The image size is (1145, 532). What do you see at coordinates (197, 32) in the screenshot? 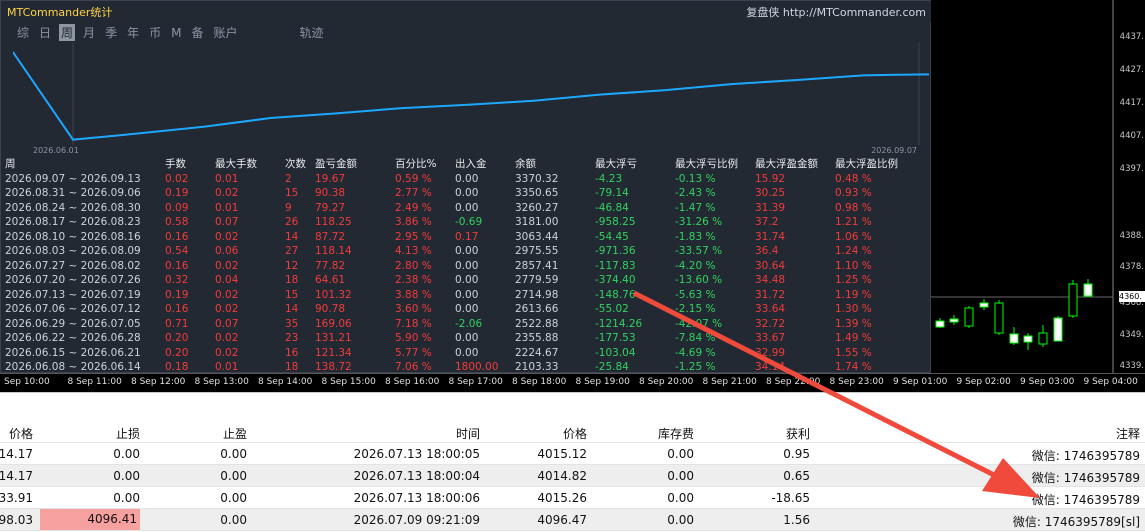
I see `tab-8: 备` at bounding box center [197, 32].